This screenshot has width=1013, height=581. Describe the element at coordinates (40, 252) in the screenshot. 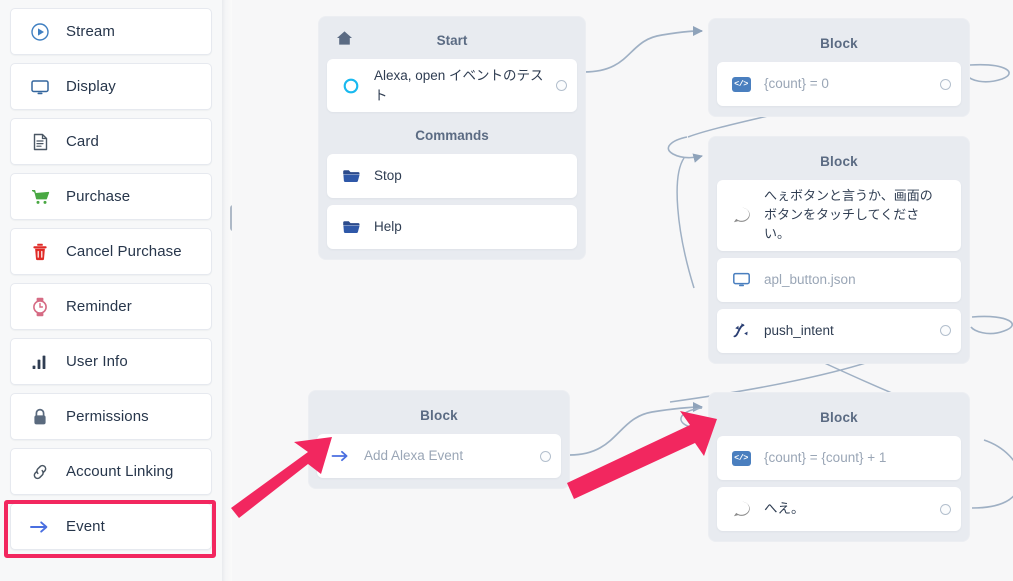

I see `trash-icon` at that location.